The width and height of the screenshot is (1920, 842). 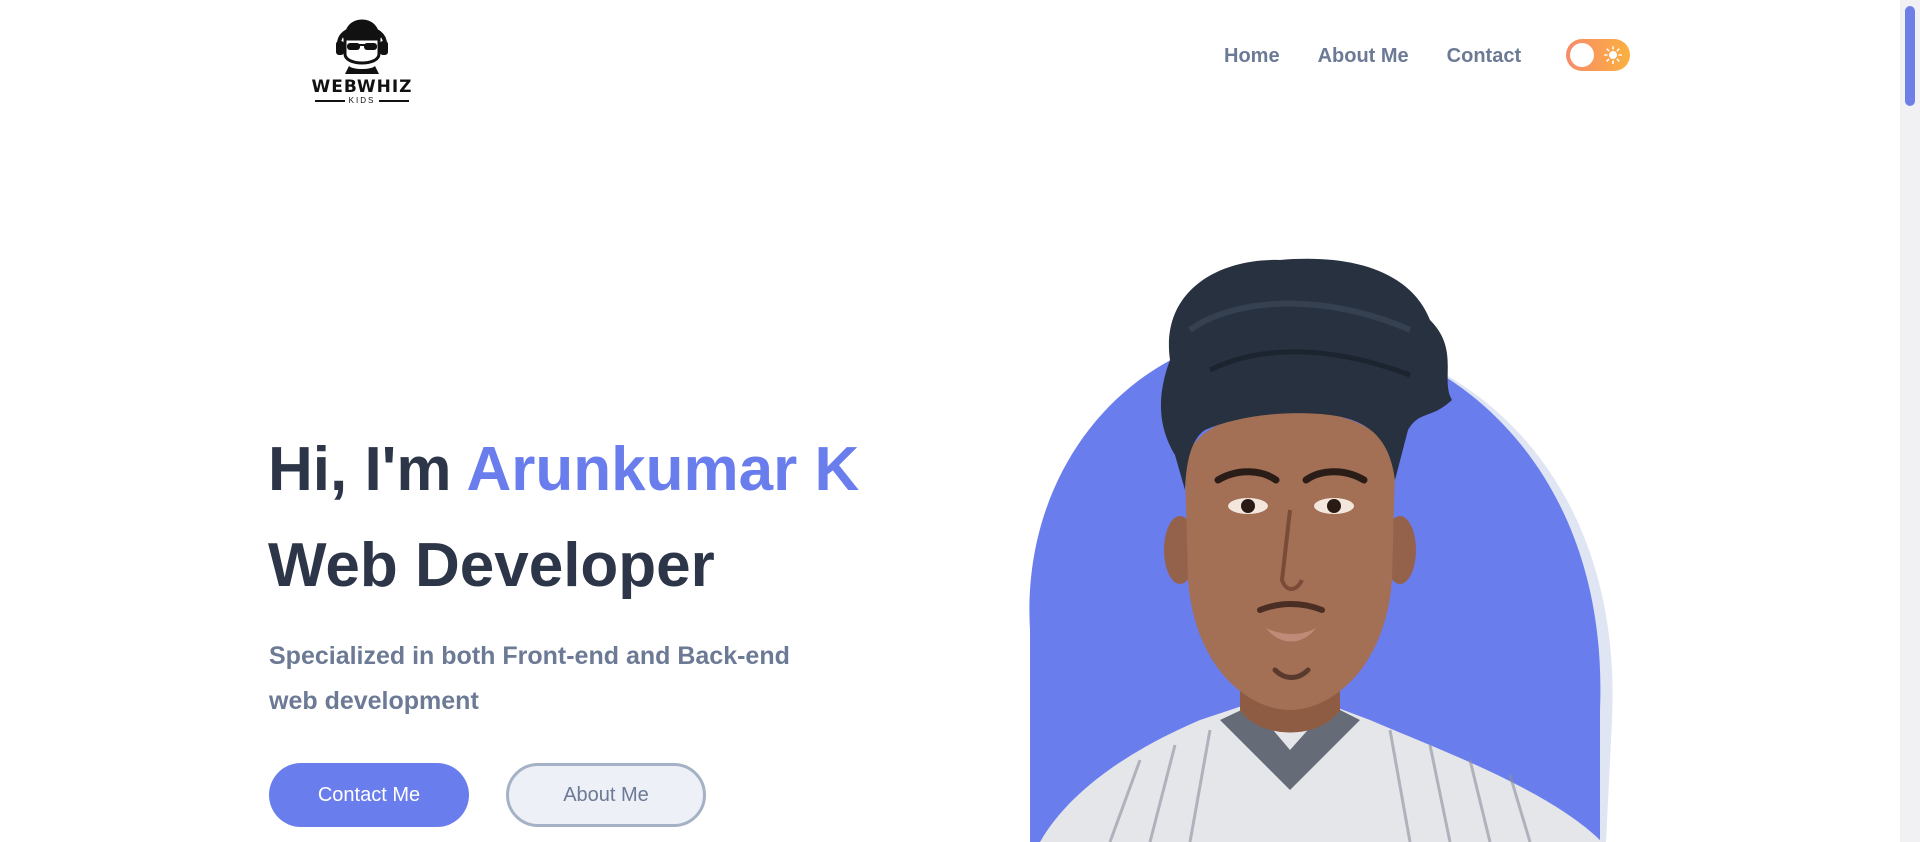 I want to click on contact-me-button: Contact Me, so click(x=369, y=795).